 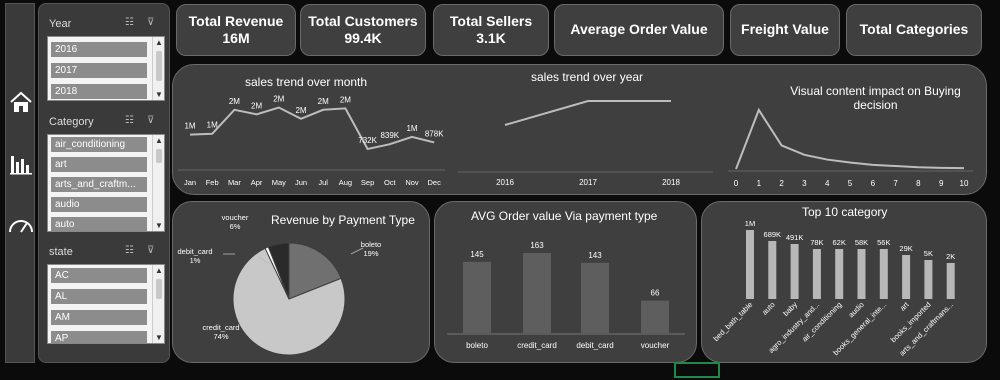 What do you see at coordinates (412, 182) in the screenshot?
I see `month-tick-label: Nov` at bounding box center [412, 182].